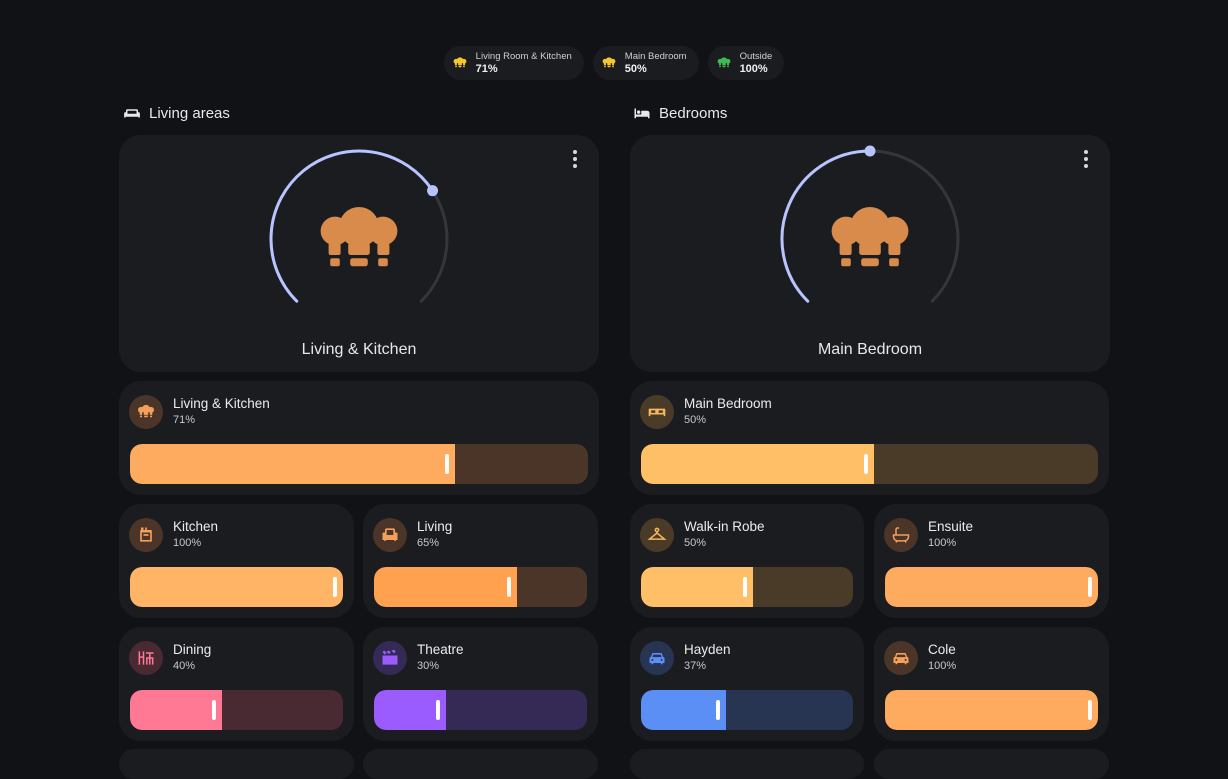 This screenshot has width=1228, height=779. Describe the element at coordinates (991, 561) in the screenshot. I see `light-tile: Ensuite 100%` at that location.